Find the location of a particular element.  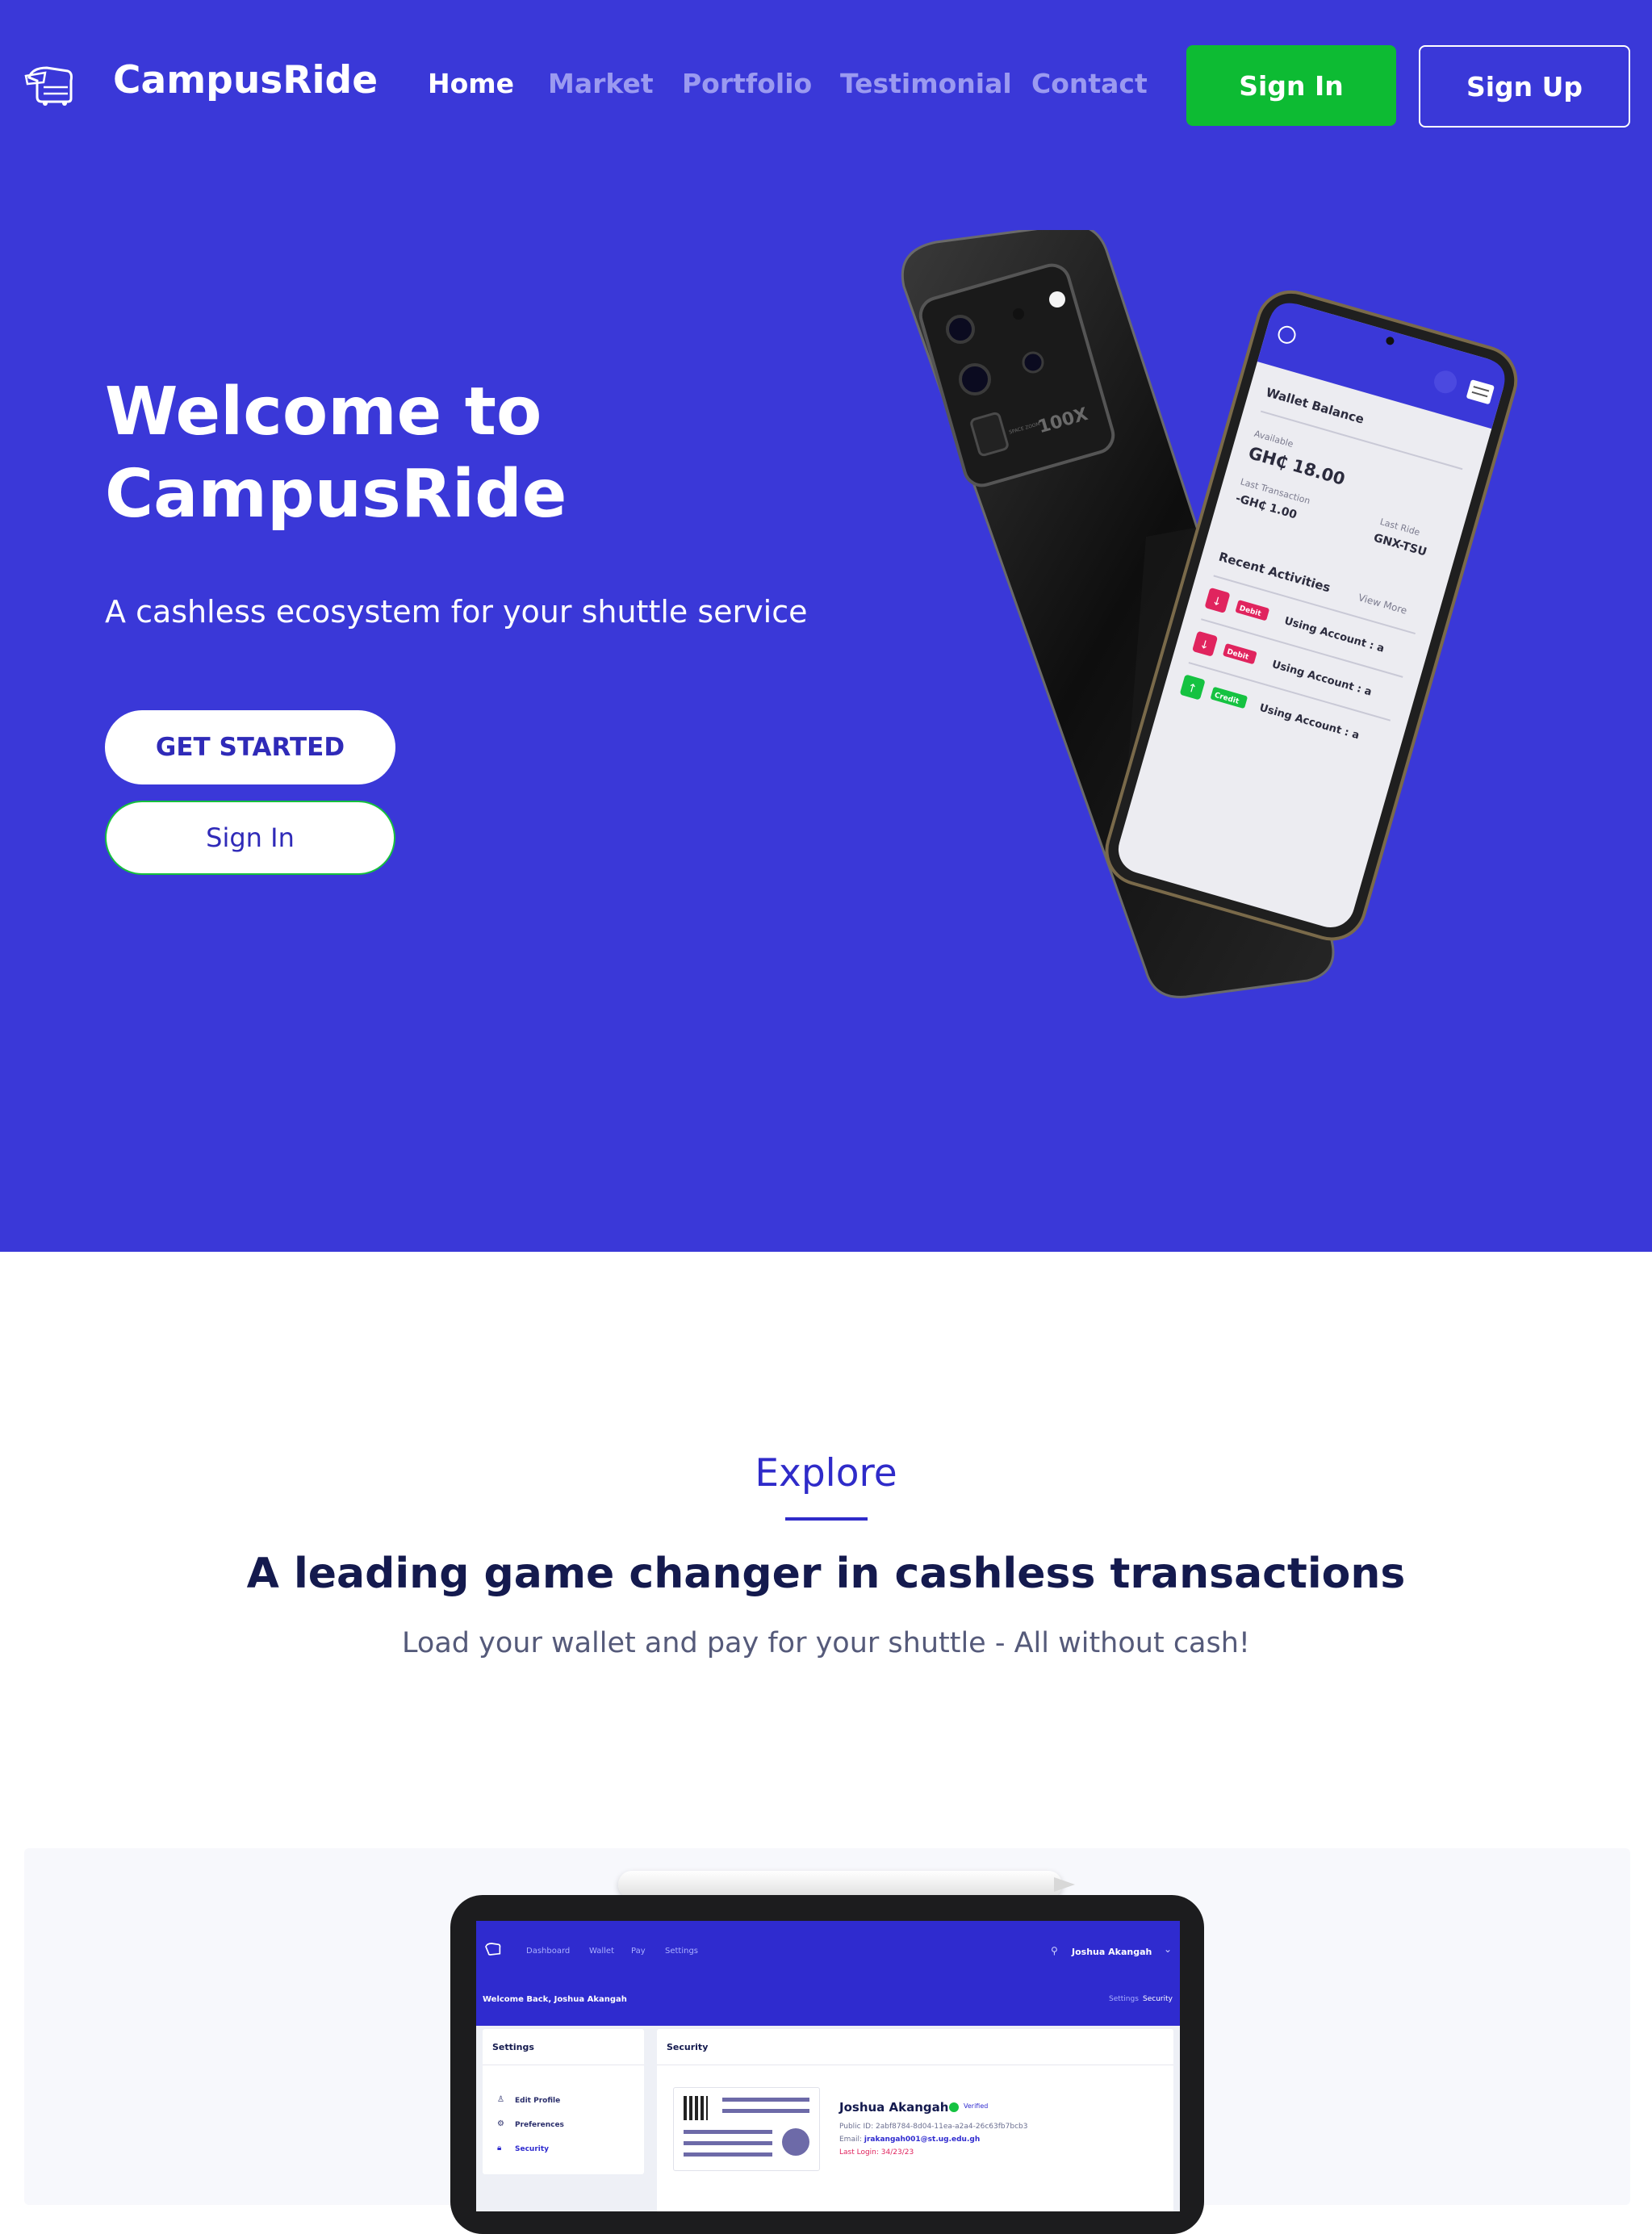

nav-link-portfolio: Portfolio is located at coordinates (747, 83).